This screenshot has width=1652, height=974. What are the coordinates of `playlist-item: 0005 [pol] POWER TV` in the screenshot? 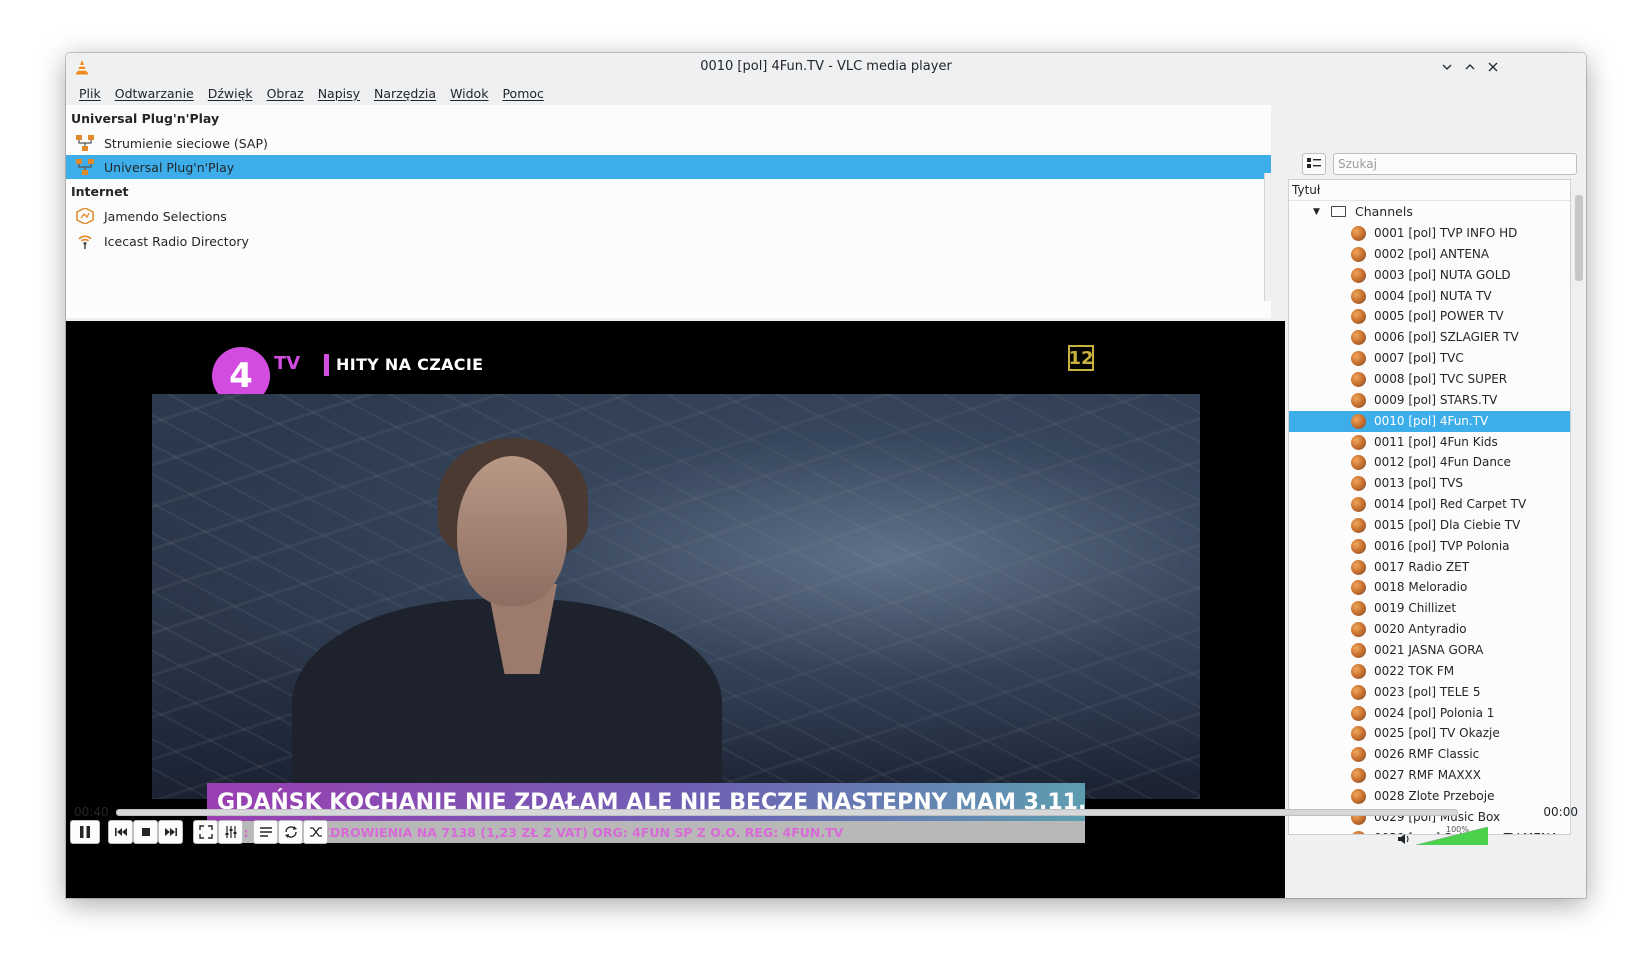 It's located at (1429, 316).